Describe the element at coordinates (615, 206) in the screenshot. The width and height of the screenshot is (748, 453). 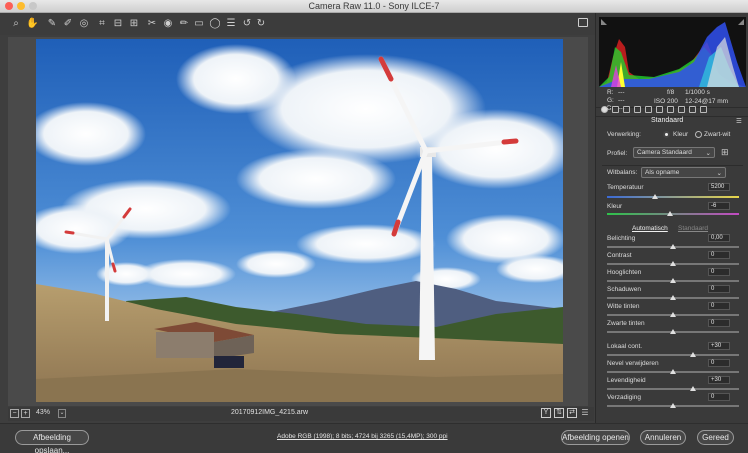
I see `tint-label: Kleur` at that location.